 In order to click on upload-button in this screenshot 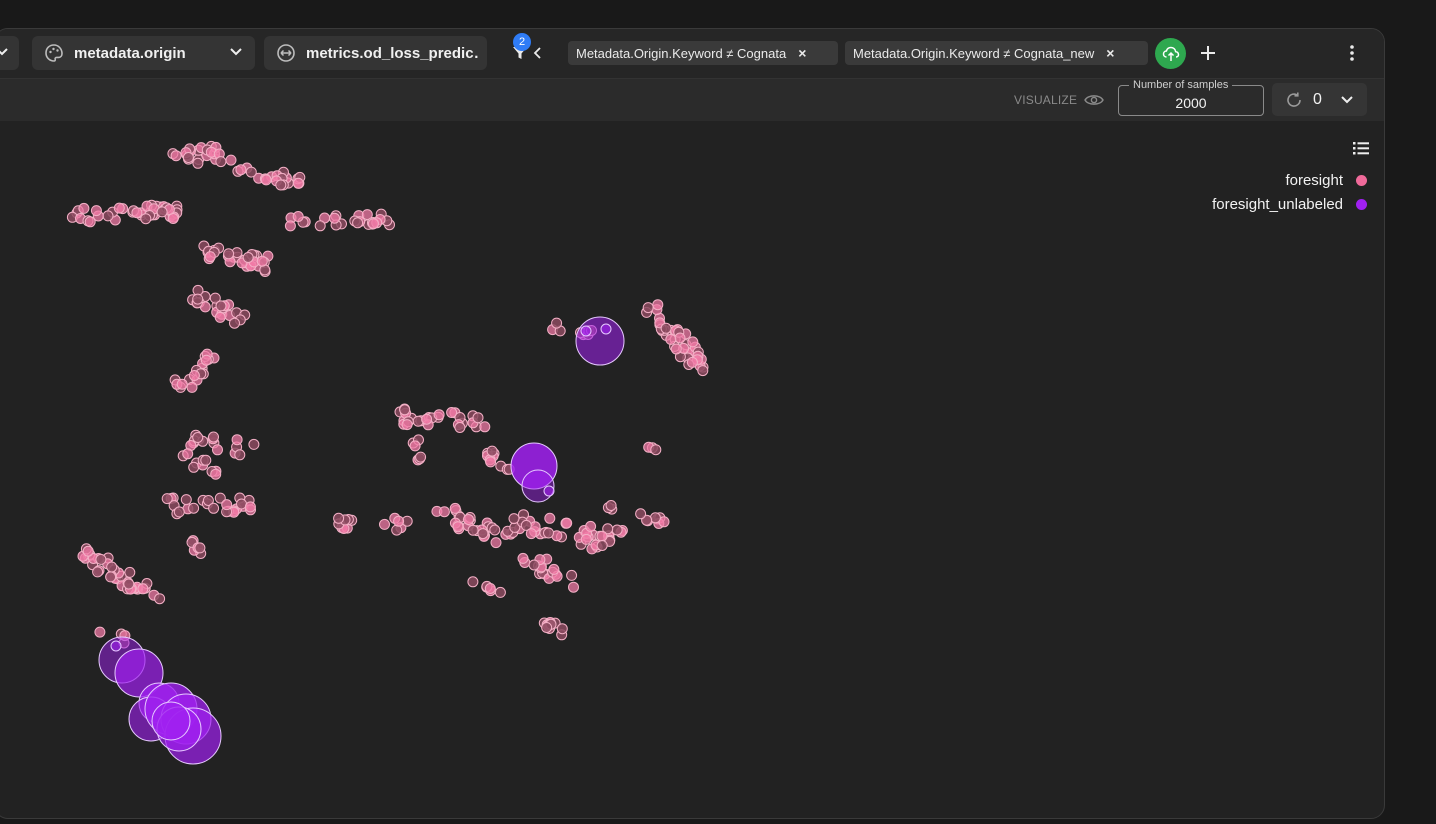, I will do `click(1170, 53)`.